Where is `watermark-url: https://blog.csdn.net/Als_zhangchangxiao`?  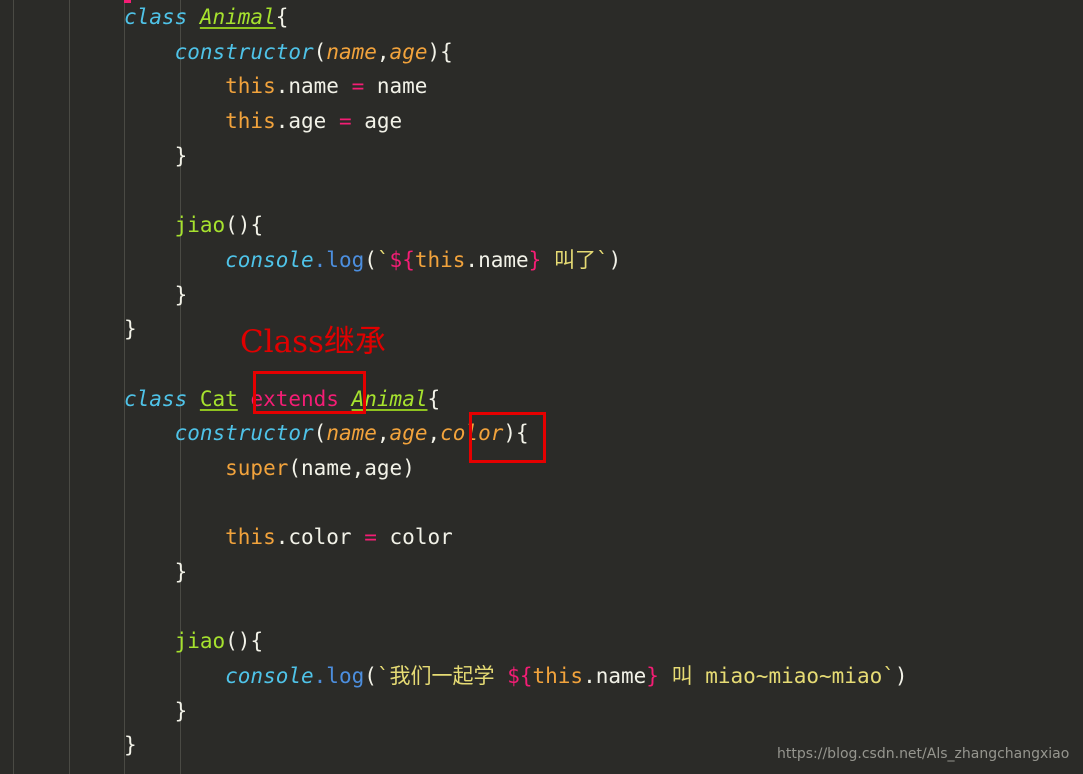 watermark-url: https://blog.csdn.net/Als_zhangchangxiao is located at coordinates (923, 754).